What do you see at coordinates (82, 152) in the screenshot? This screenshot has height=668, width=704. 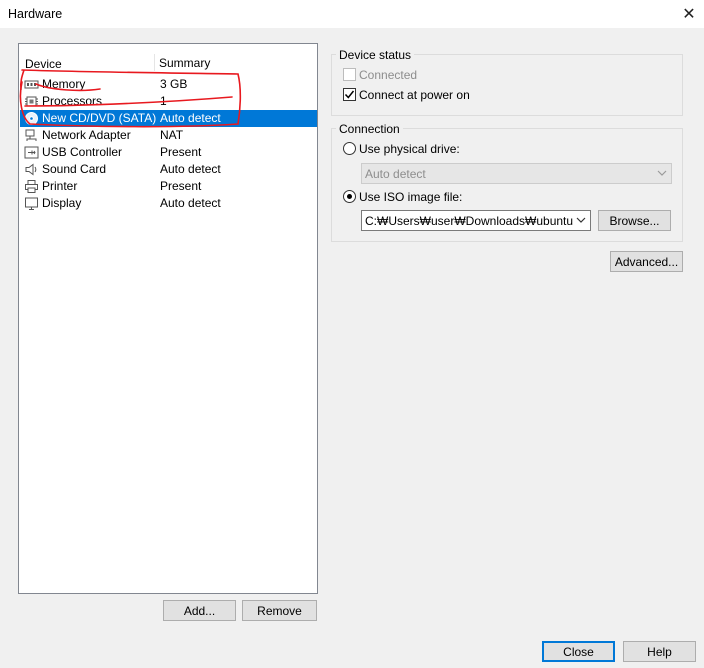 I see `device-name: USB Controller` at bounding box center [82, 152].